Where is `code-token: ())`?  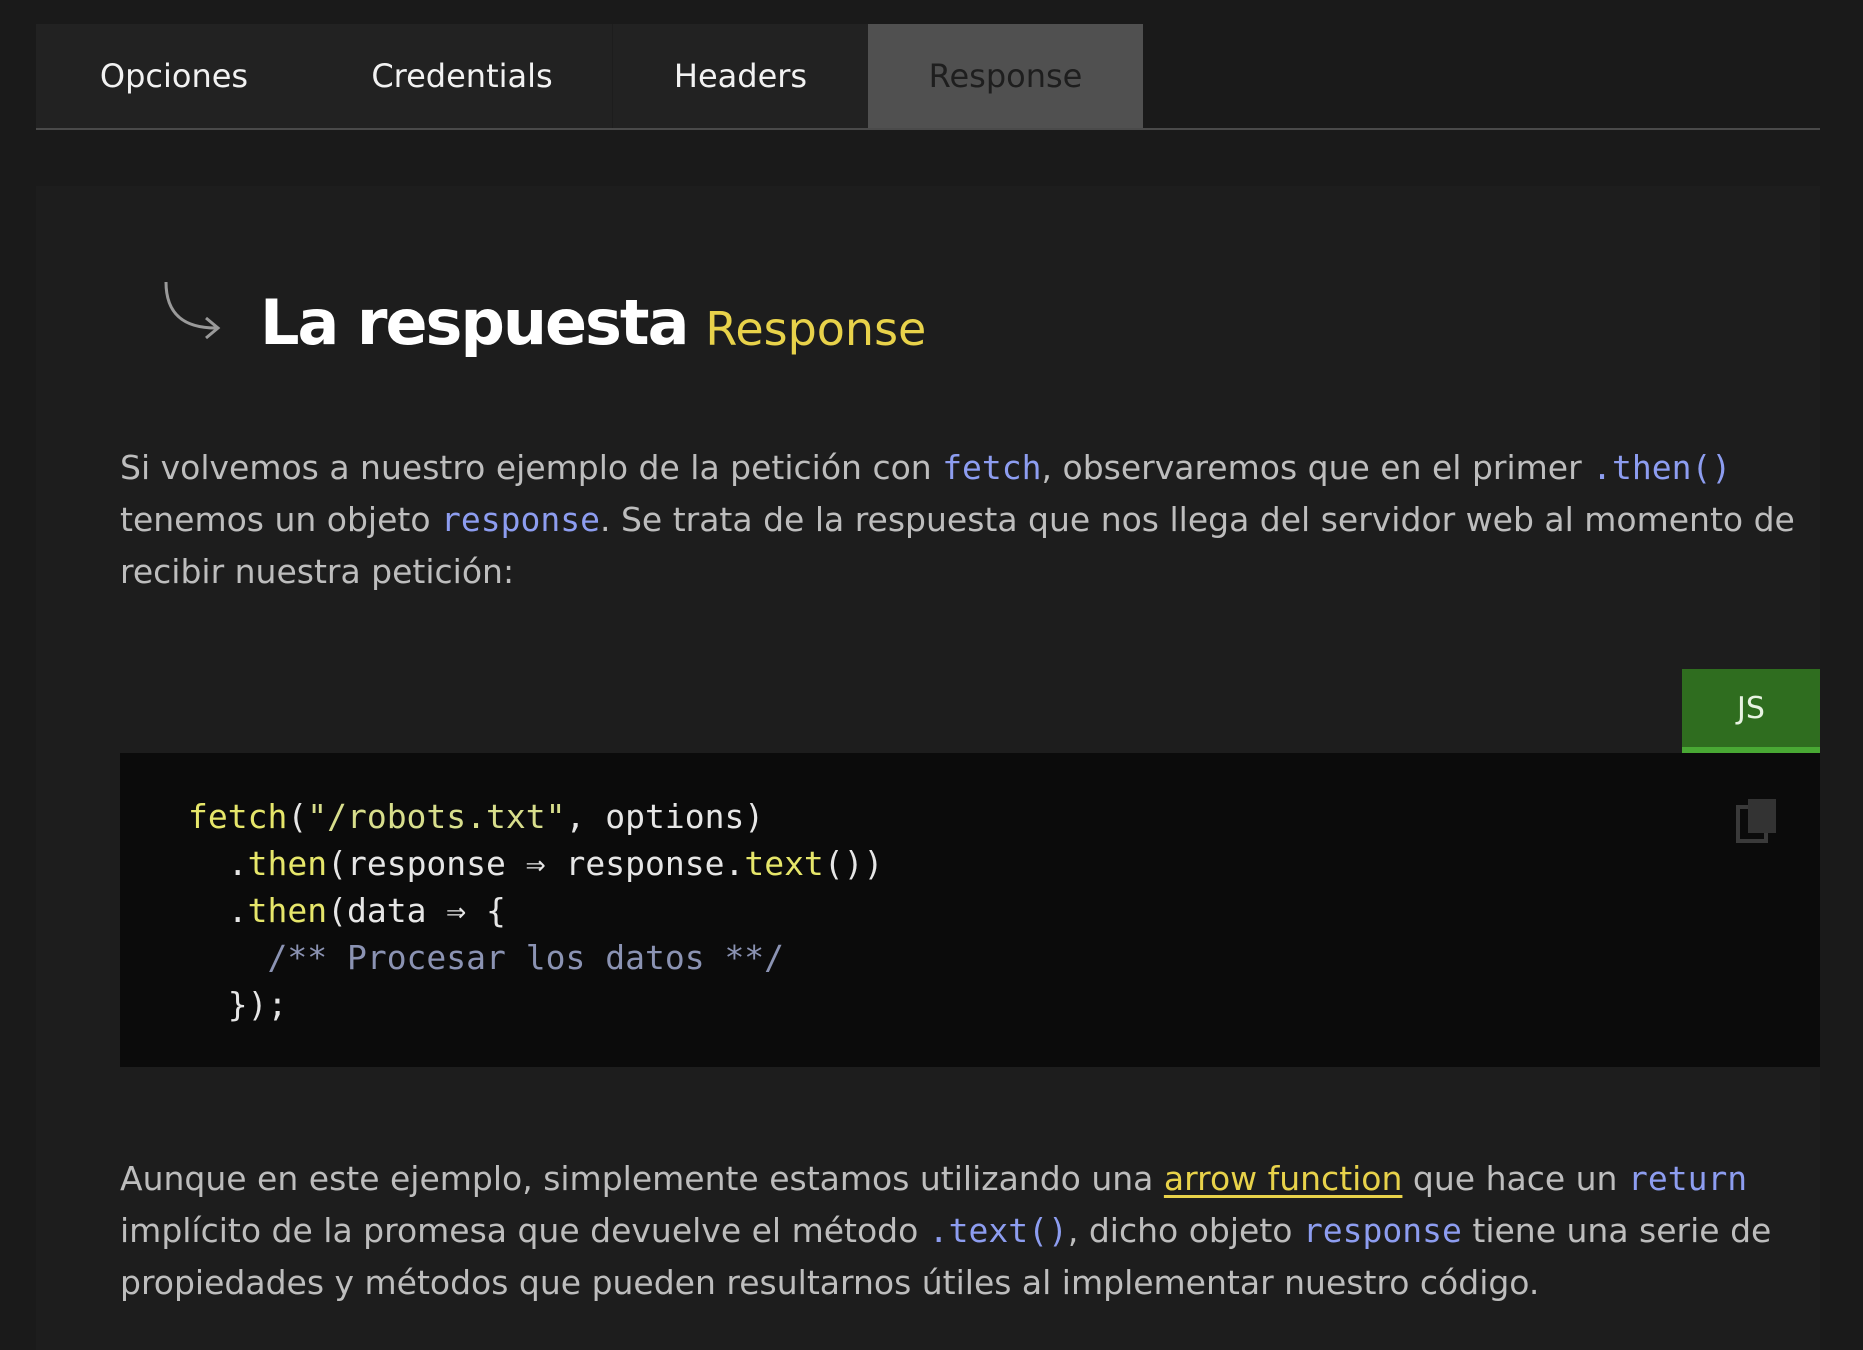 code-token: ()) is located at coordinates (853, 863).